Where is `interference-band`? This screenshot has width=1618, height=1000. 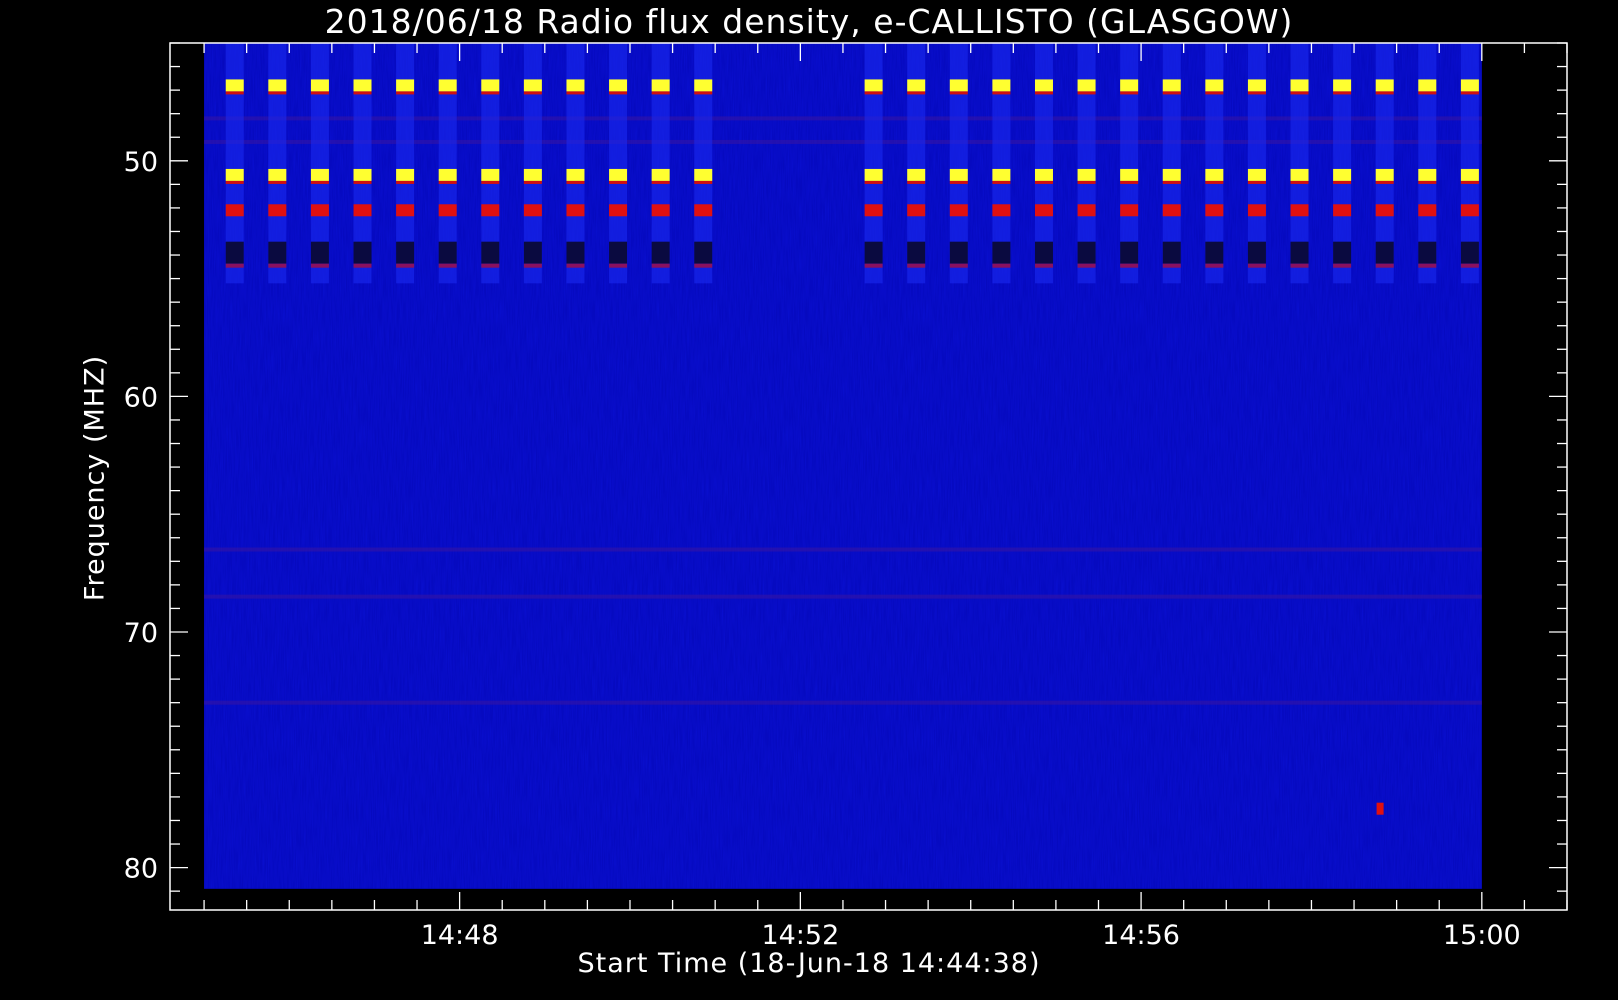
interference-band is located at coordinates (843, 549).